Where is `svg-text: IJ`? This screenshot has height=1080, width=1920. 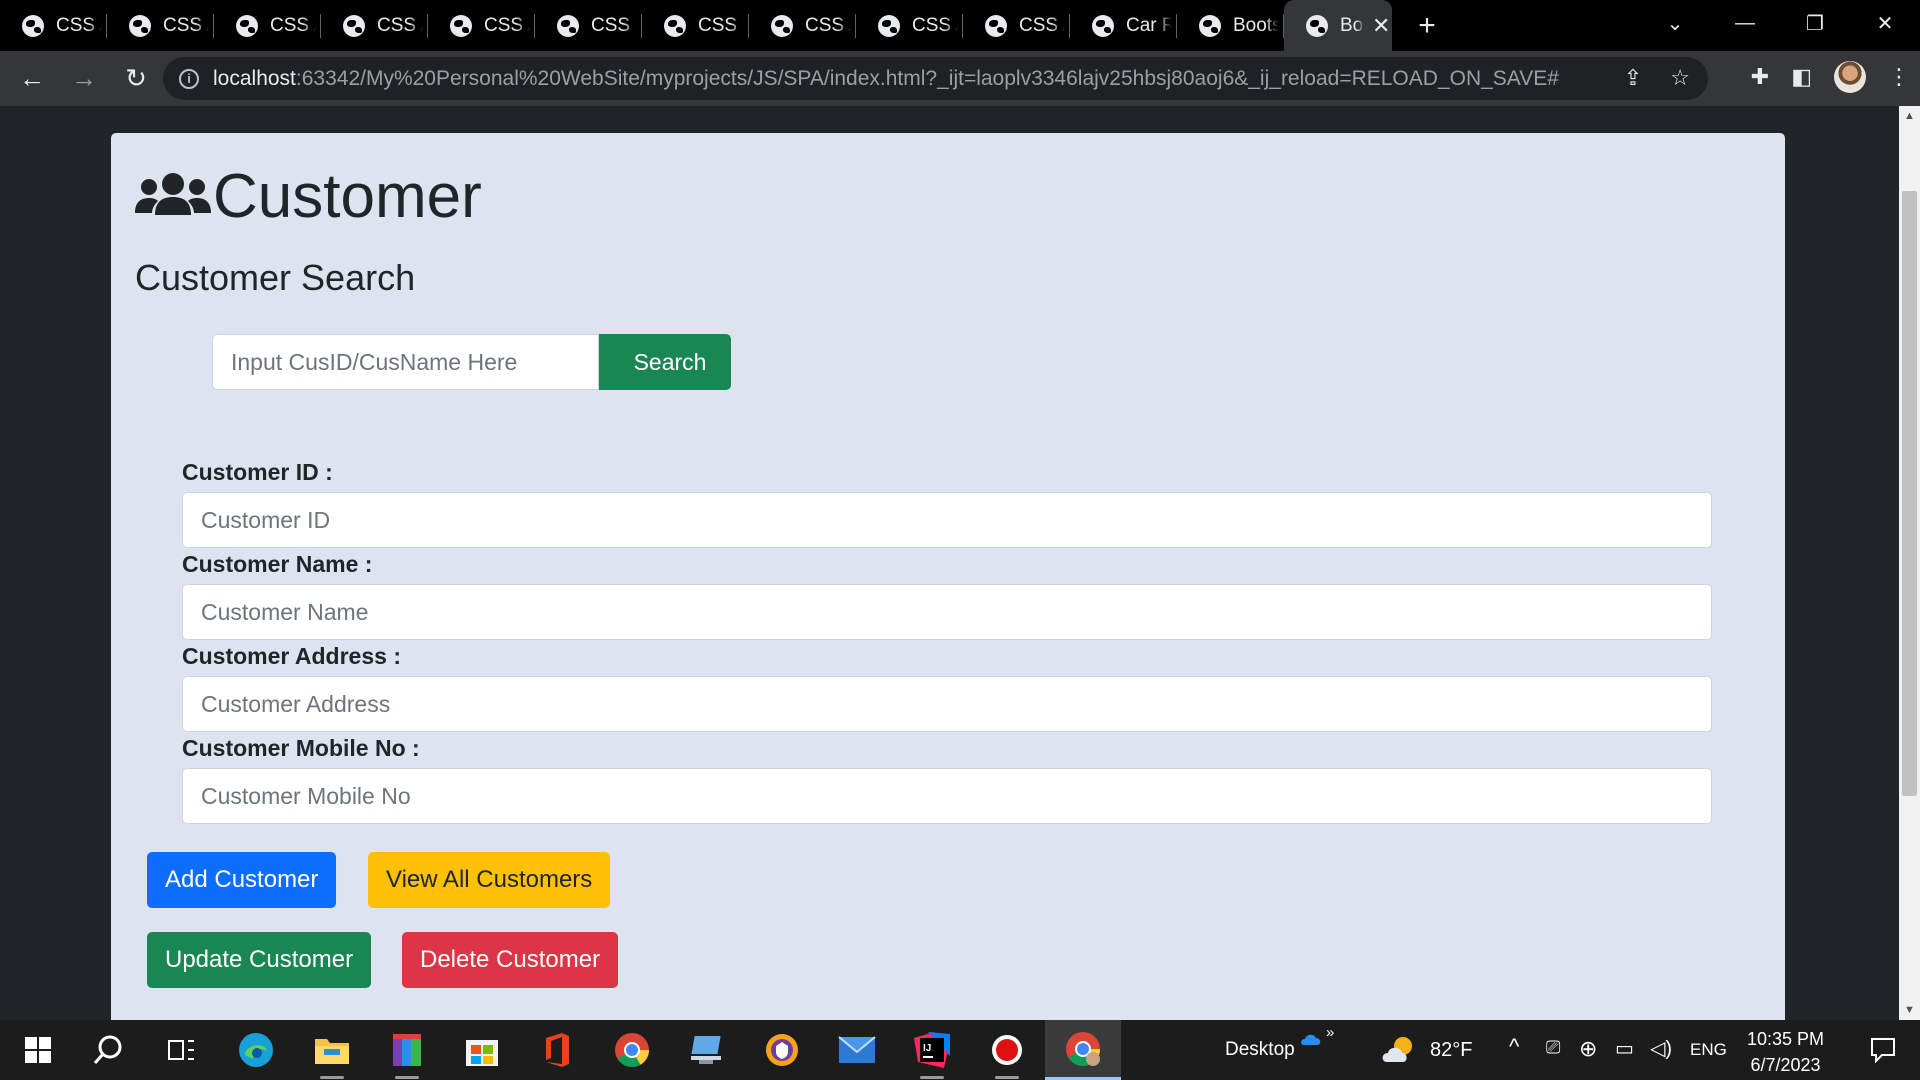
svg-text: IJ is located at coordinates (927, 1048).